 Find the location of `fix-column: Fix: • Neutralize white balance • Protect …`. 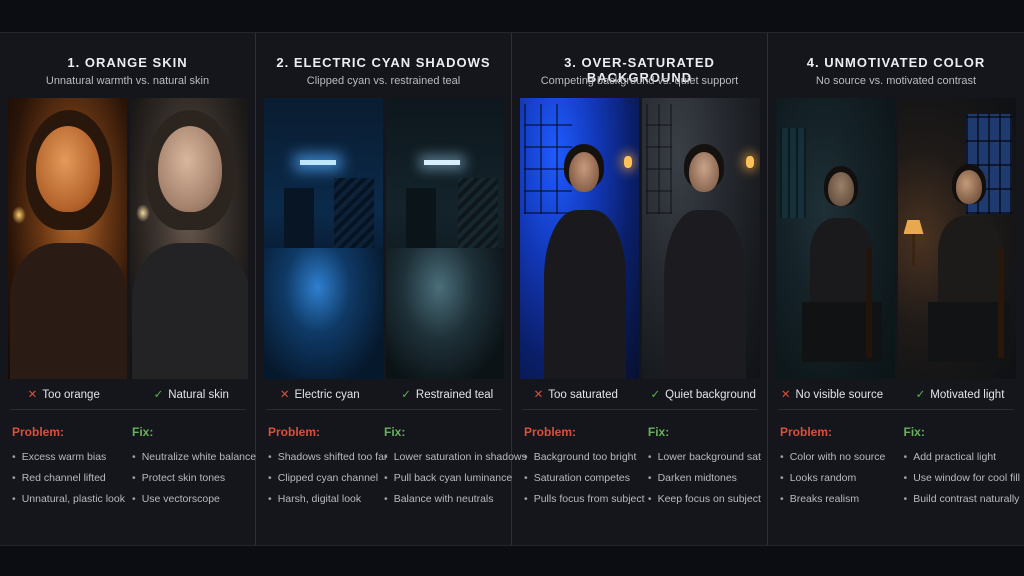

fix-column: Fix: • Neutralize white balance • Protect … is located at coordinates (194, 469).